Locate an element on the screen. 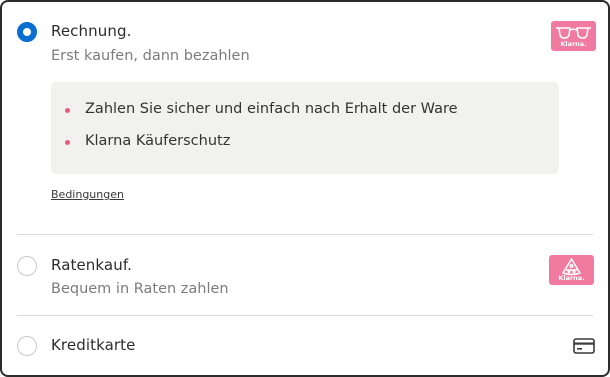 The image size is (610, 377). klarna-badge-installments: Klarna. is located at coordinates (571, 270).